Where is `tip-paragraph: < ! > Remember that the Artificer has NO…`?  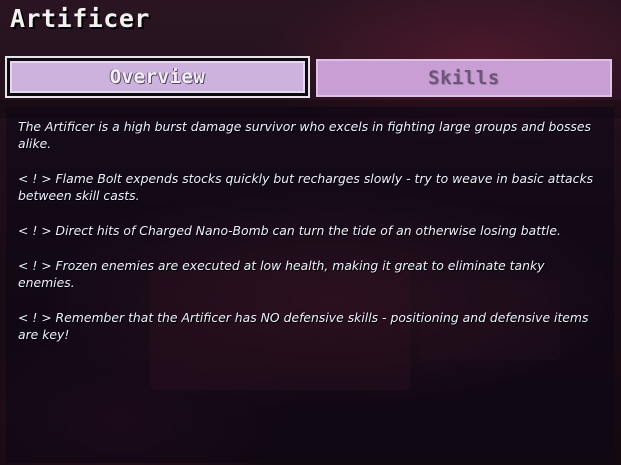 tip-paragraph: < ! > Remember that the Artificer has NO… is located at coordinates (303, 326).